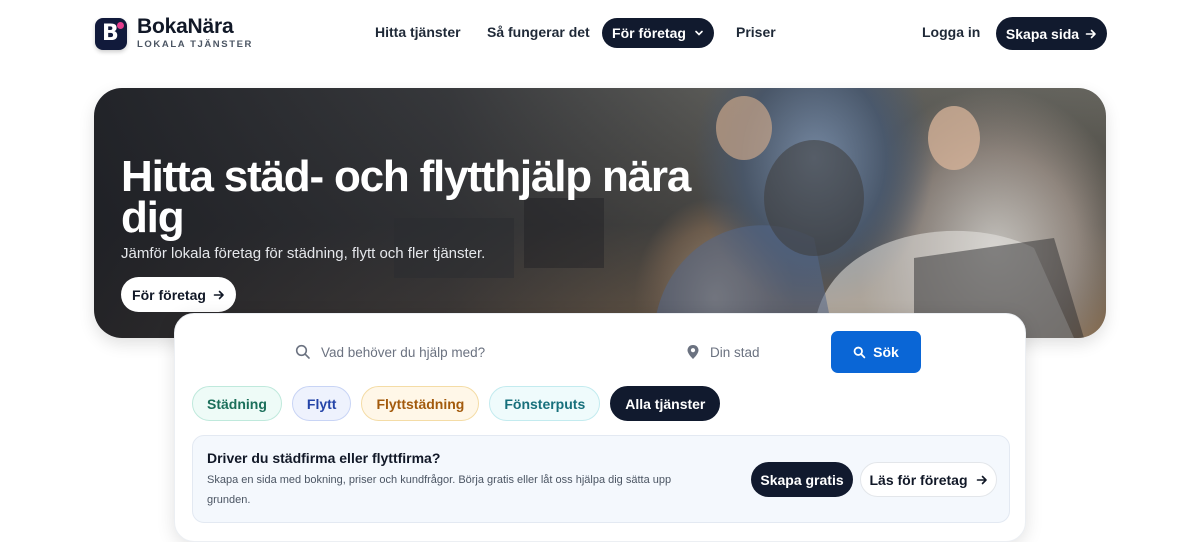 The width and height of the screenshot is (1200, 542). I want to click on promo-title: Driver du städfirma eller flyttfirma?, so click(324, 458).